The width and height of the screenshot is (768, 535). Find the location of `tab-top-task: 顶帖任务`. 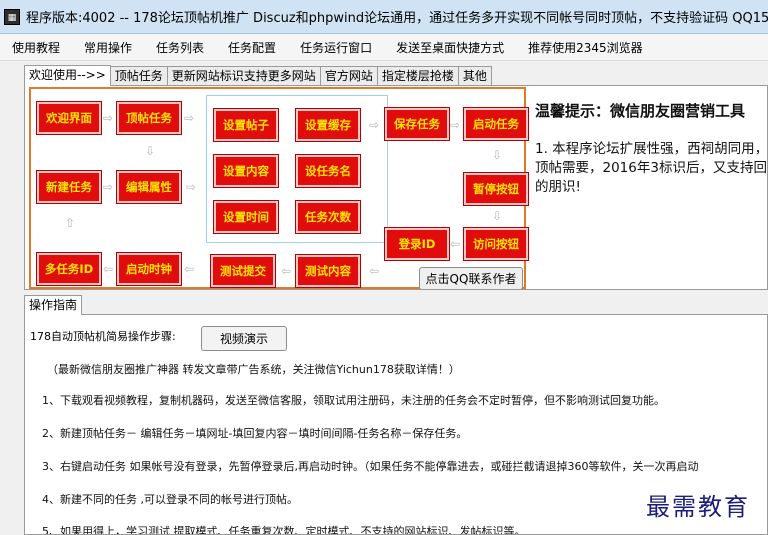

tab-top-task: 顶帖任务 is located at coordinates (138, 75).